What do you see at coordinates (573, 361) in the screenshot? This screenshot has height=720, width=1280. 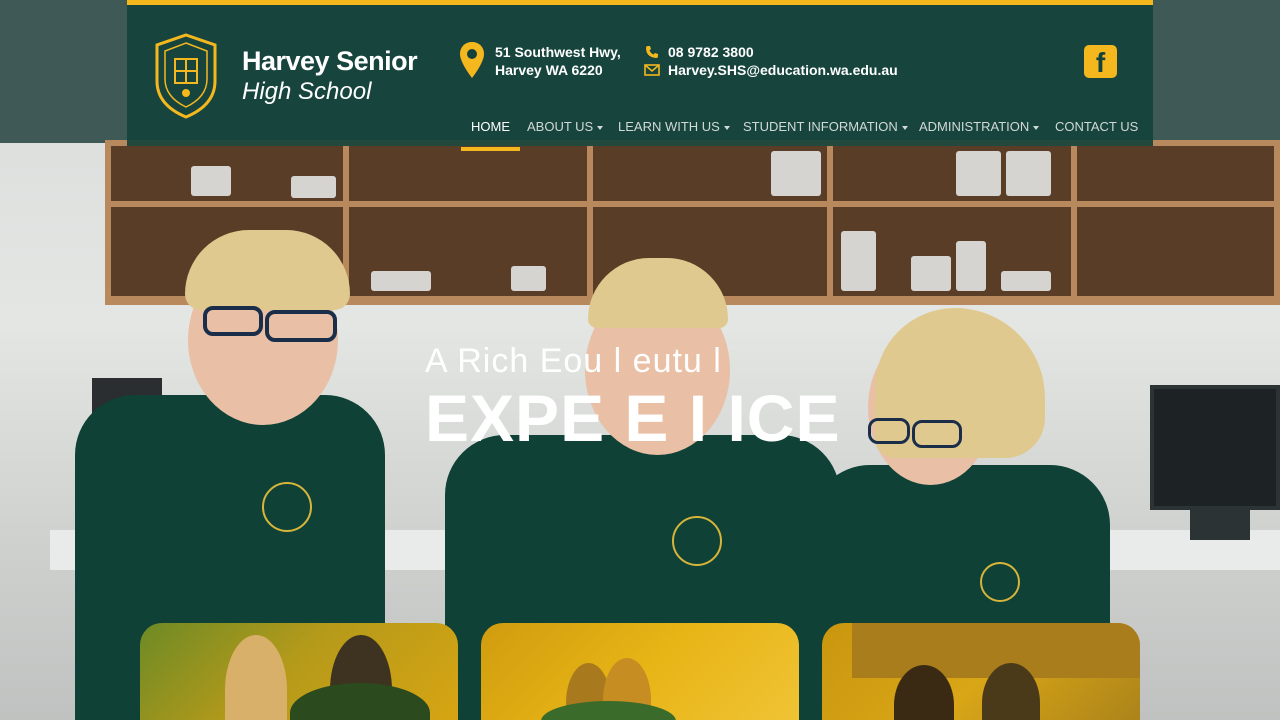 I see `hero-tagline-small: A Rich Eou l eutu l` at bounding box center [573, 361].